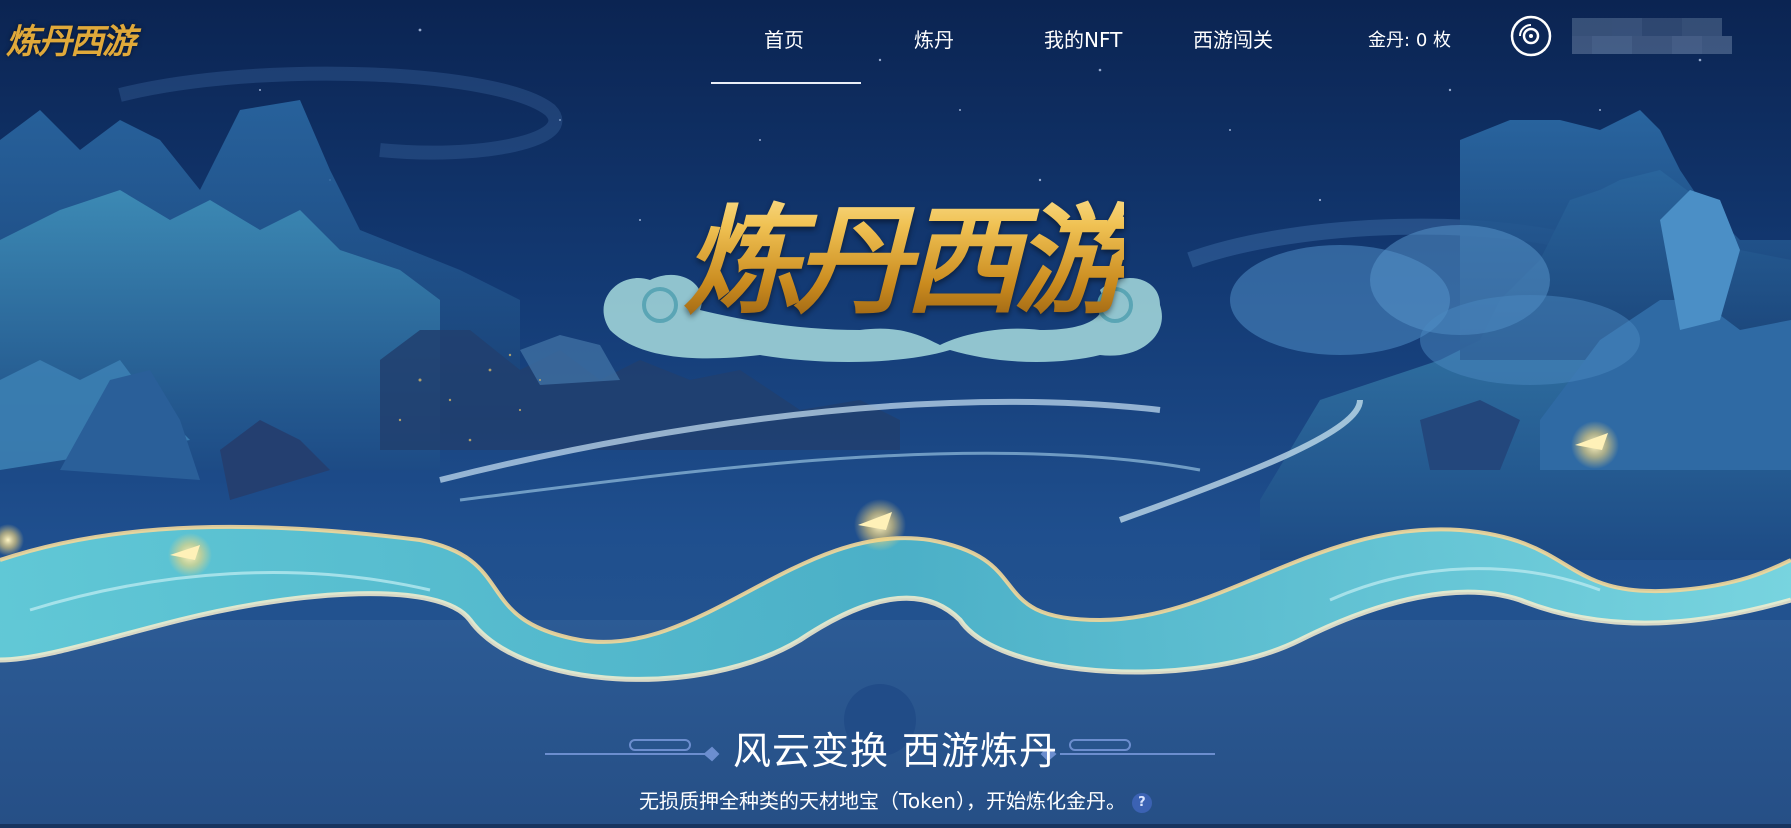 This screenshot has width=1791, height=828. Describe the element at coordinates (1442, 40) in the screenshot. I see `gold-unit: 枚` at that location.